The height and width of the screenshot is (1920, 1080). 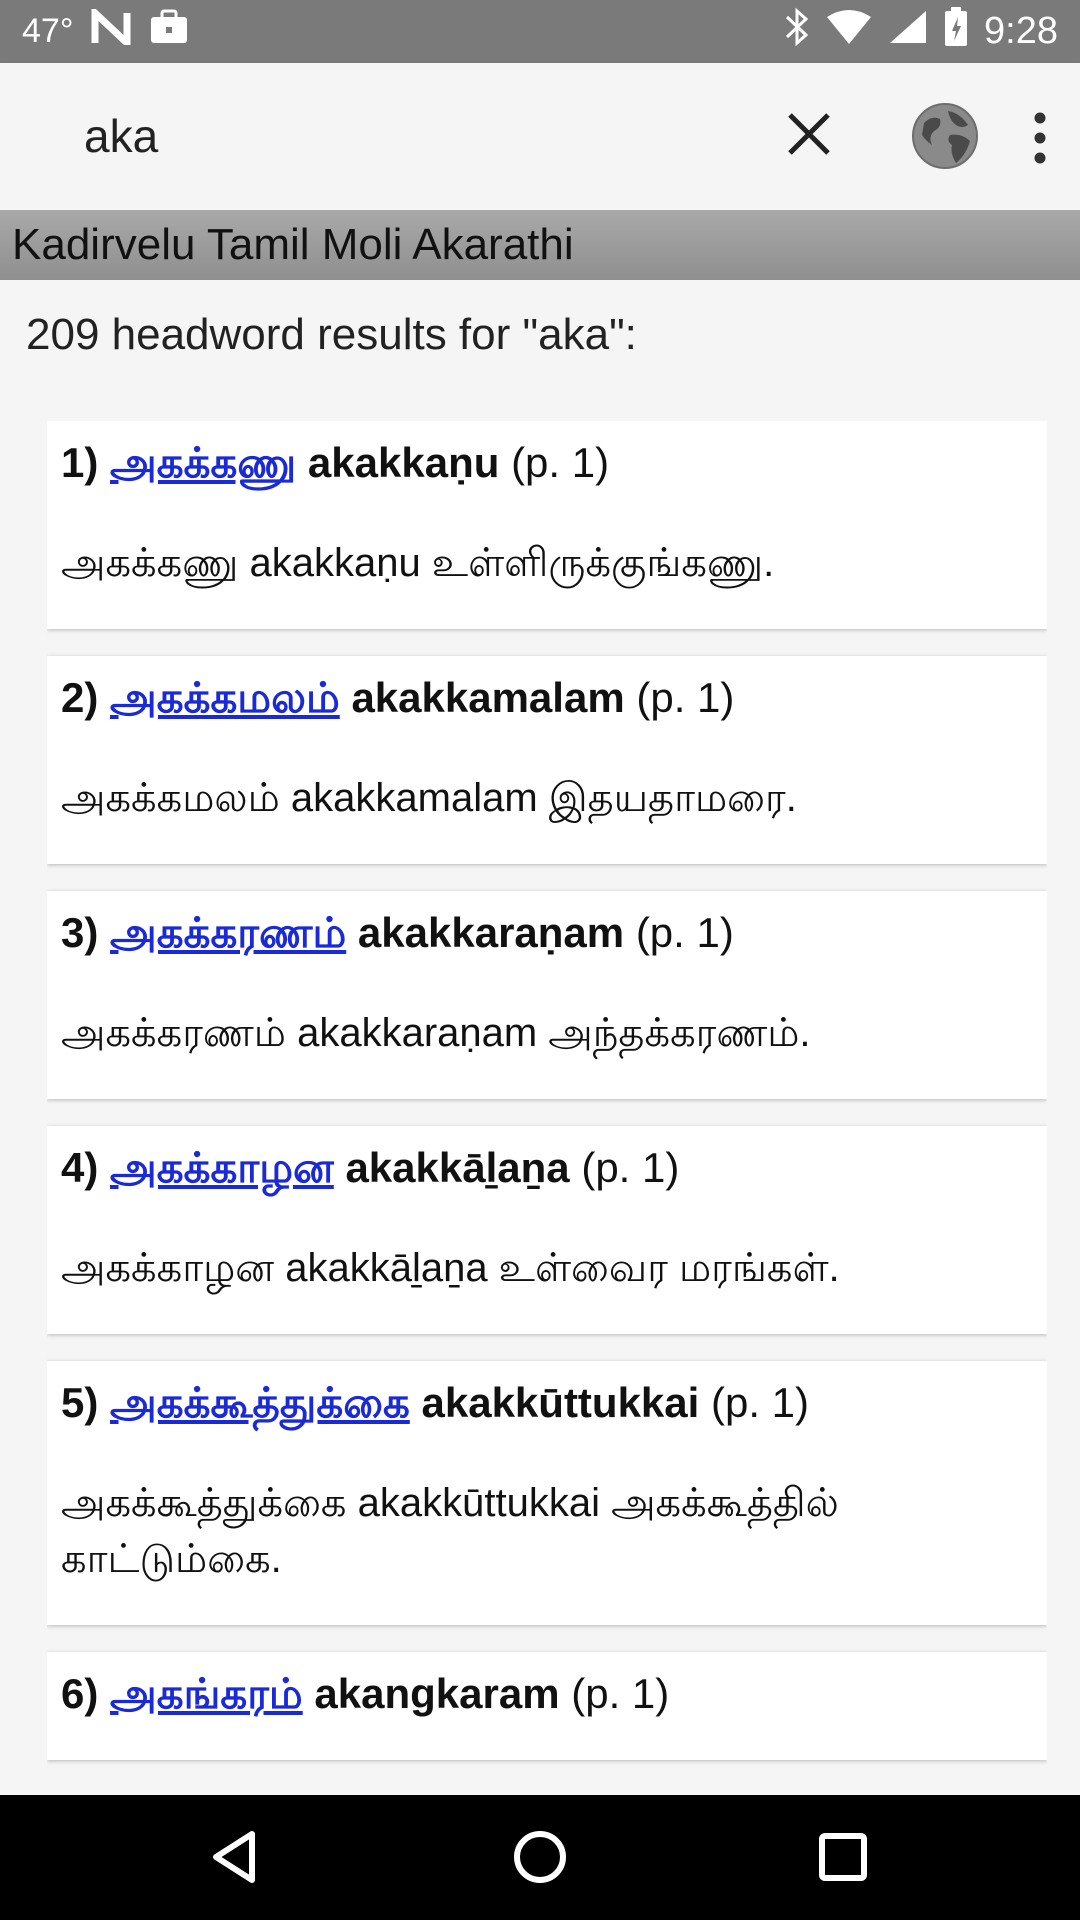 What do you see at coordinates (80, 1402) in the screenshot?
I see `entry-number: 5)` at bounding box center [80, 1402].